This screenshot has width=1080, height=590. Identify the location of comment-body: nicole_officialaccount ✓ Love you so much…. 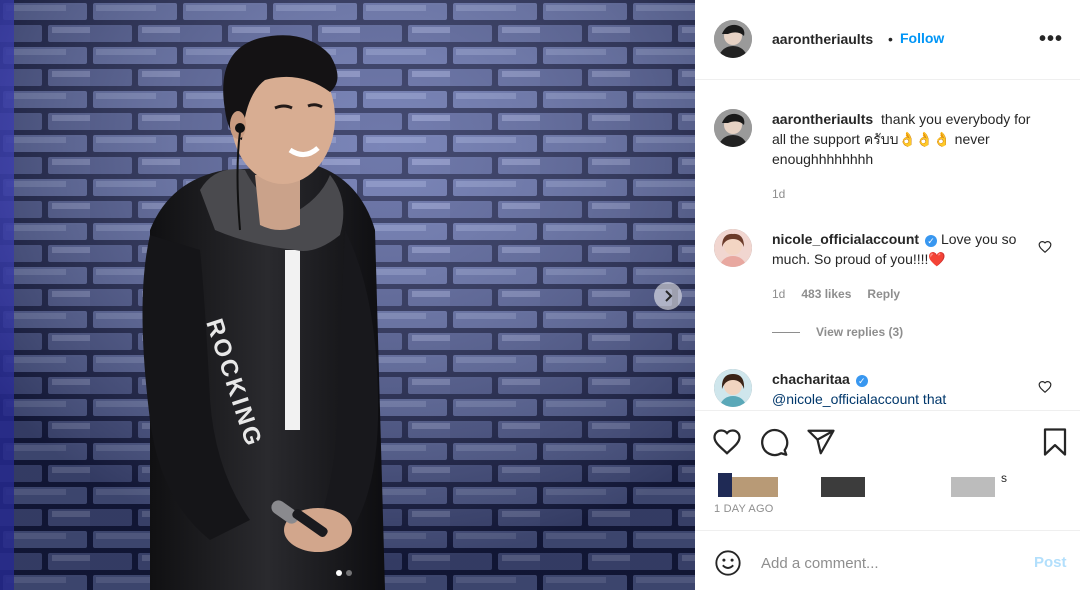
(907, 249).